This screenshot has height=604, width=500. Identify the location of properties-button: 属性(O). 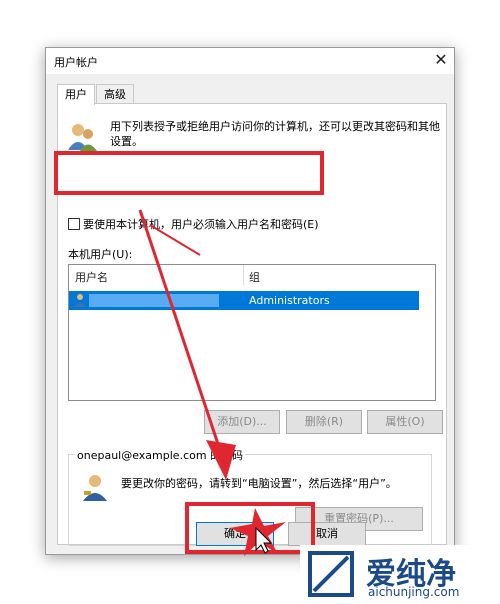
(405, 422).